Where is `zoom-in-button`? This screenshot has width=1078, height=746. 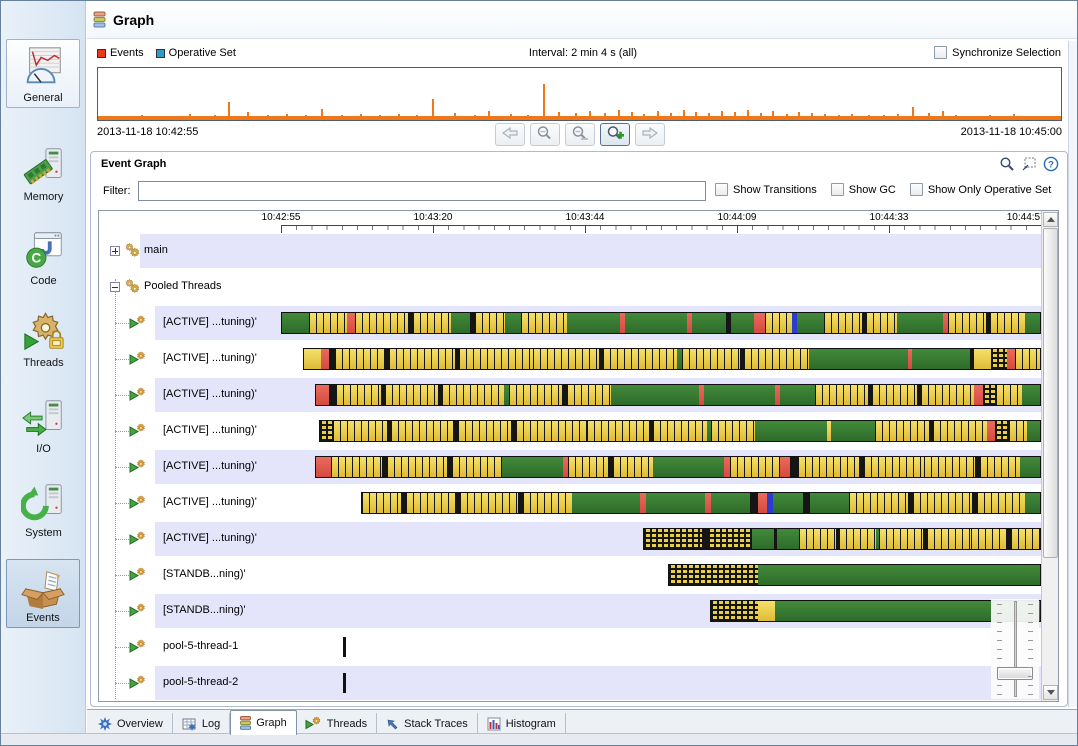
zoom-in-button is located at coordinates (614, 134).